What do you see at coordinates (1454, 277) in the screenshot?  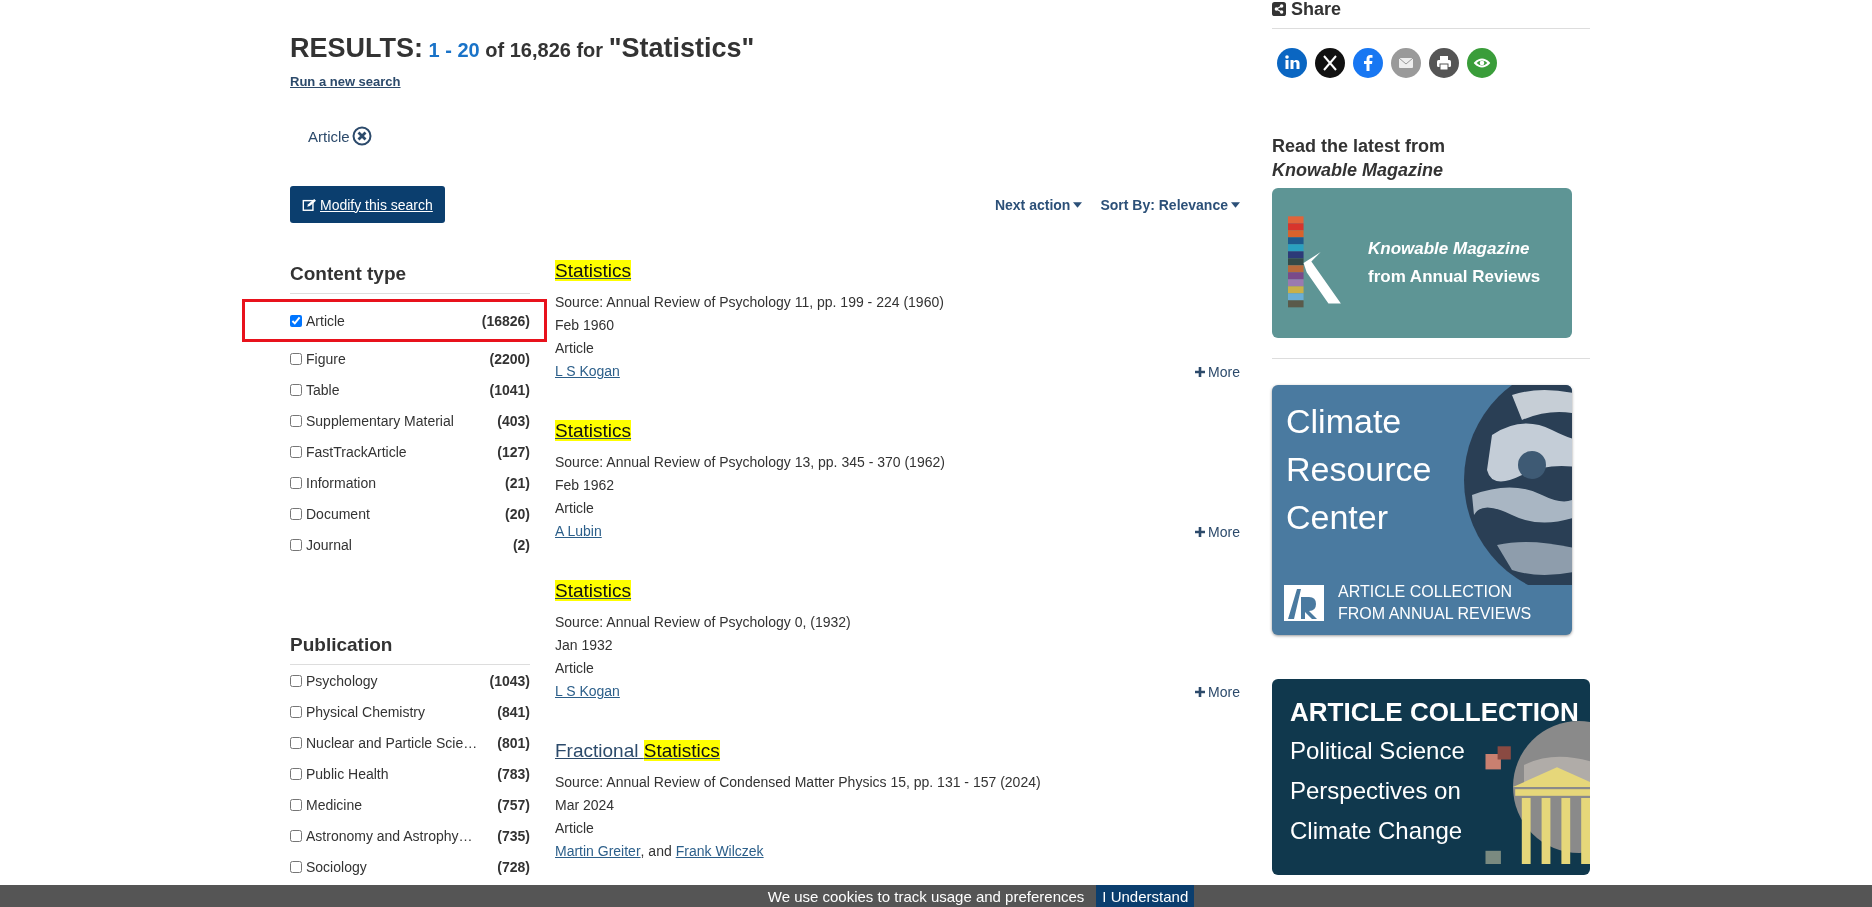 I see `banner-subtitle: from Annual Reviews` at bounding box center [1454, 277].